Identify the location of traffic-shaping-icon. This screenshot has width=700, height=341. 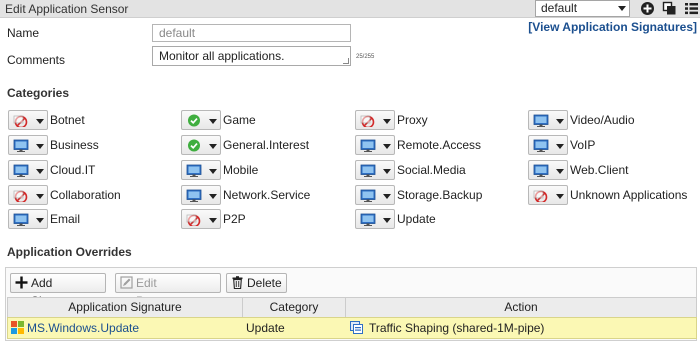
(356, 327).